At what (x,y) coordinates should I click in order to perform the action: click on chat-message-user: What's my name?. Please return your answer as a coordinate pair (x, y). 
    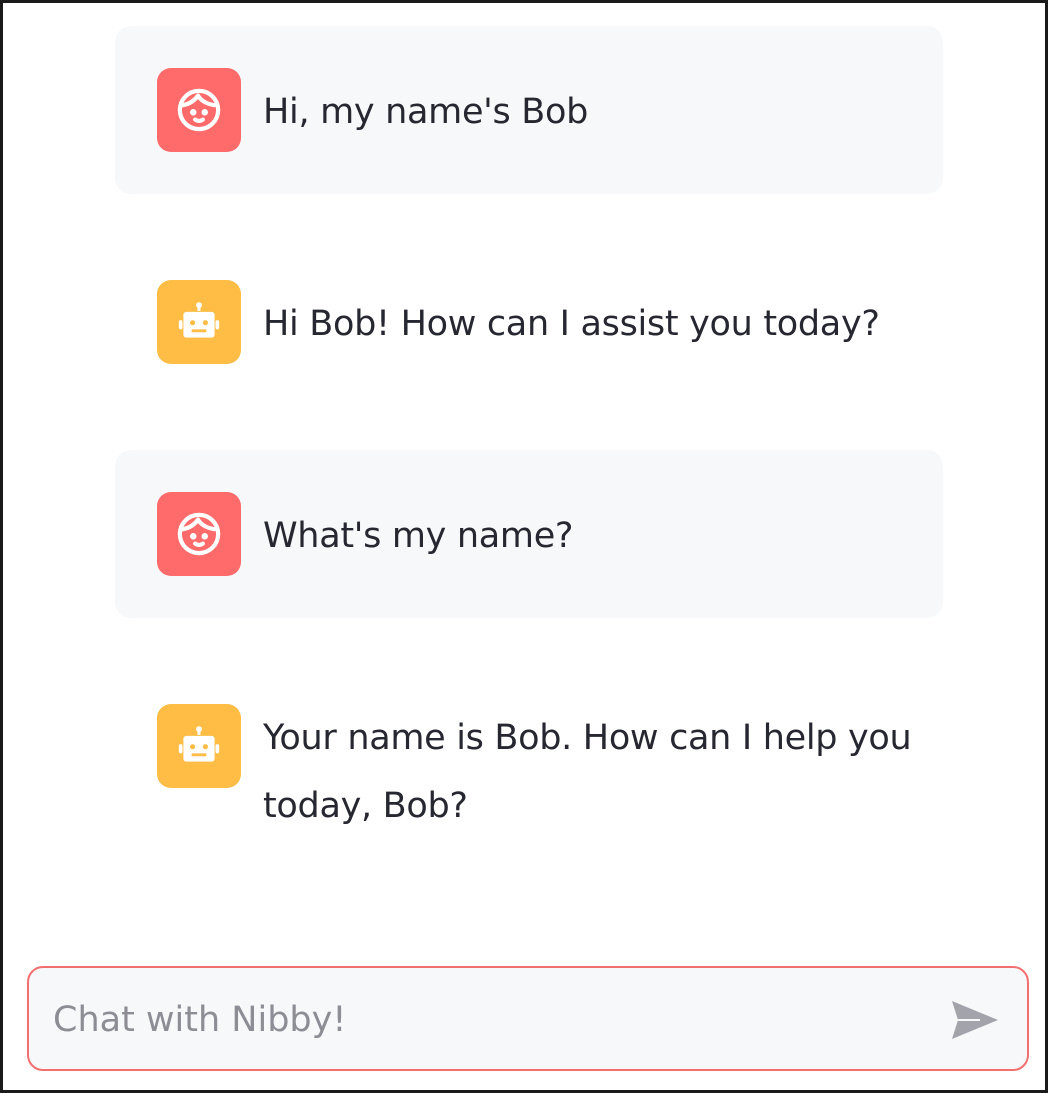
    Looking at the image, I should click on (529, 534).